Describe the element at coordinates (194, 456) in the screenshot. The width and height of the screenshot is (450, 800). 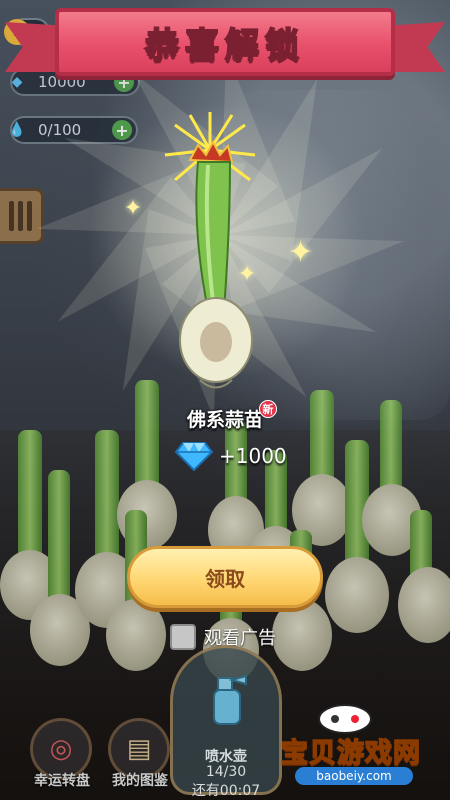
I see `diamond-icon` at that location.